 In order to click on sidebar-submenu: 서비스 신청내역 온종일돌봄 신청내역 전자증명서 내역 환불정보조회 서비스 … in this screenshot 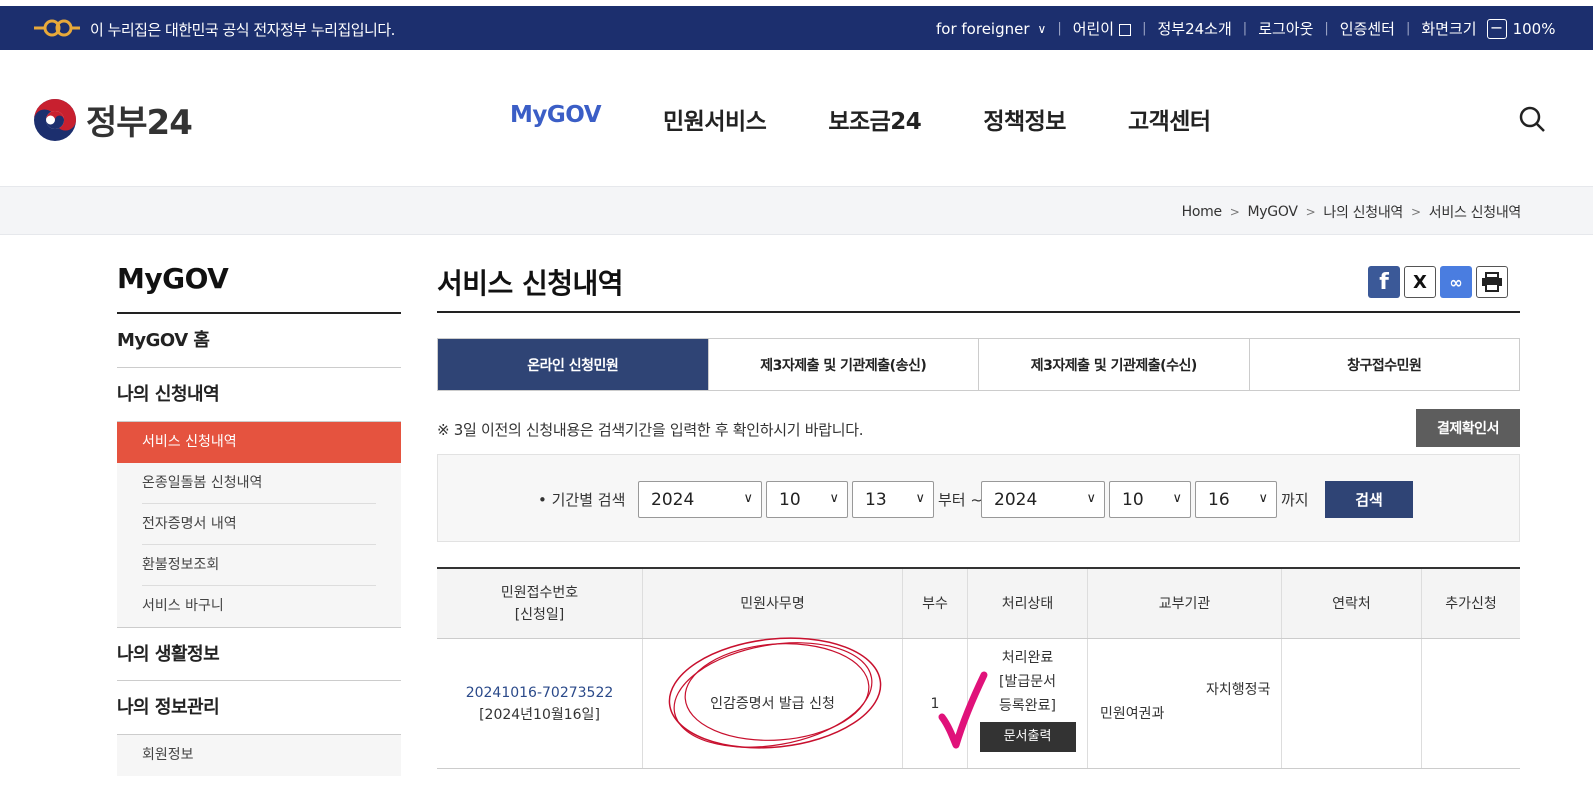, I will do `click(259, 524)`.